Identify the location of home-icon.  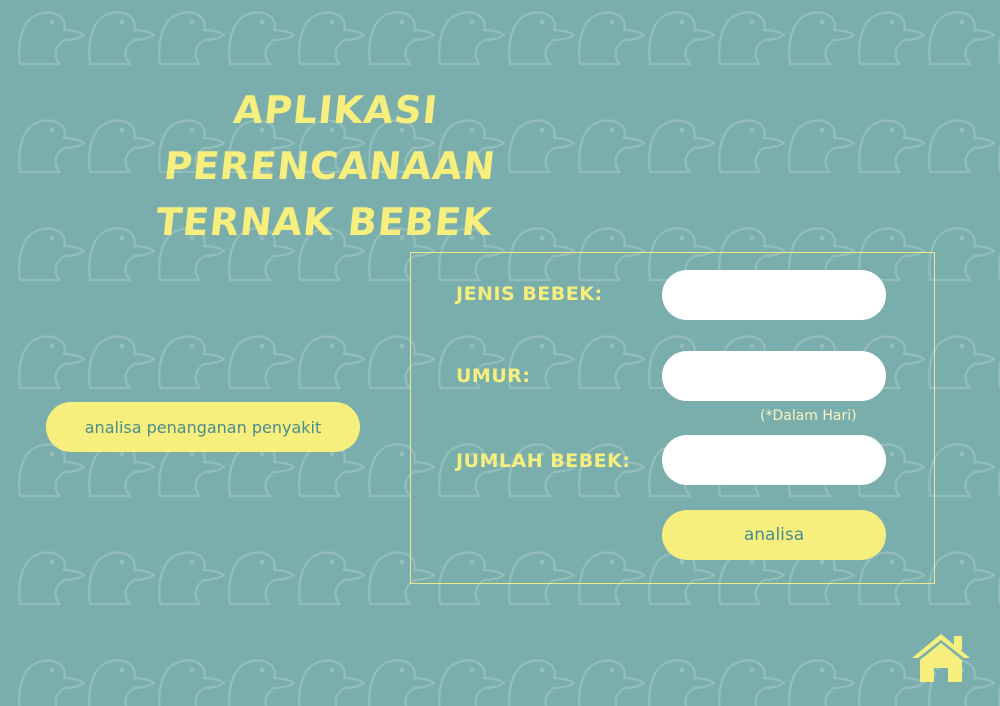
(941, 657).